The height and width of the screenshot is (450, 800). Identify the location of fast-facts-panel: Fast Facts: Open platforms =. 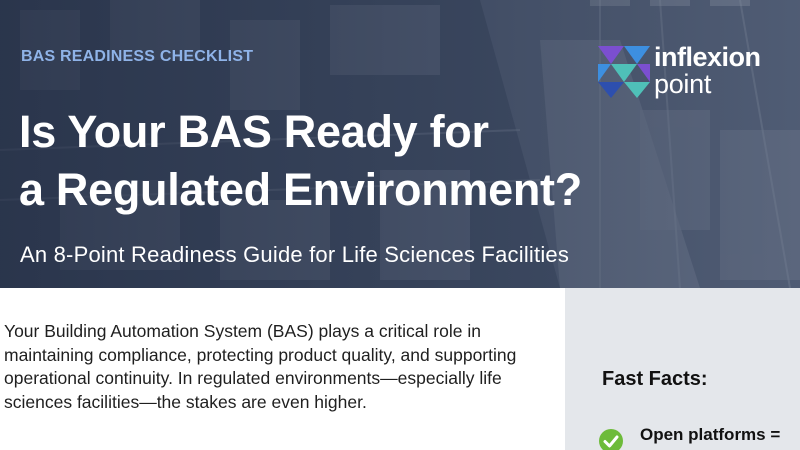
(682, 369).